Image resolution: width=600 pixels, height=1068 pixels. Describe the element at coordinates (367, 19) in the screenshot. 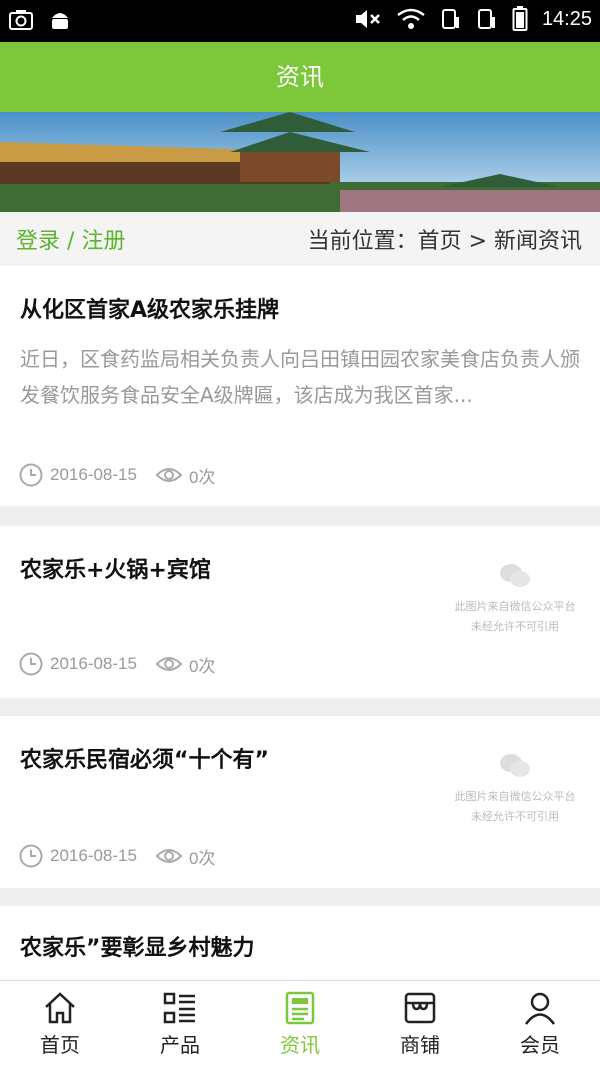

I see `mute-icon` at that location.